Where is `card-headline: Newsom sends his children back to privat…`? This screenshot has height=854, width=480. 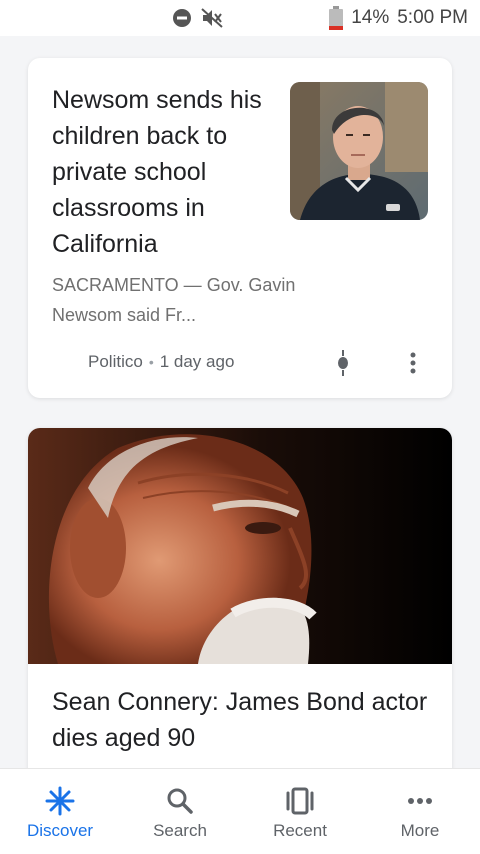
card-headline: Newsom sends his children back to privat… is located at coordinates (163, 172).